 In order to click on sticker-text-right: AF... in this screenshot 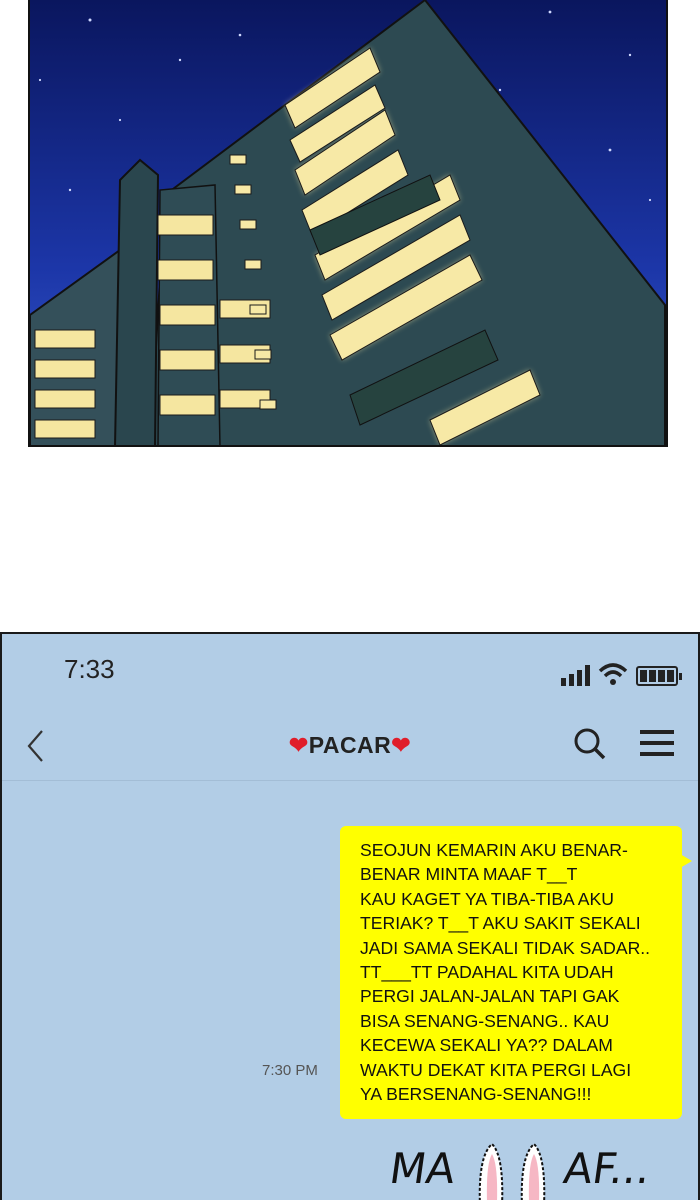, I will do `click(607, 1168)`.